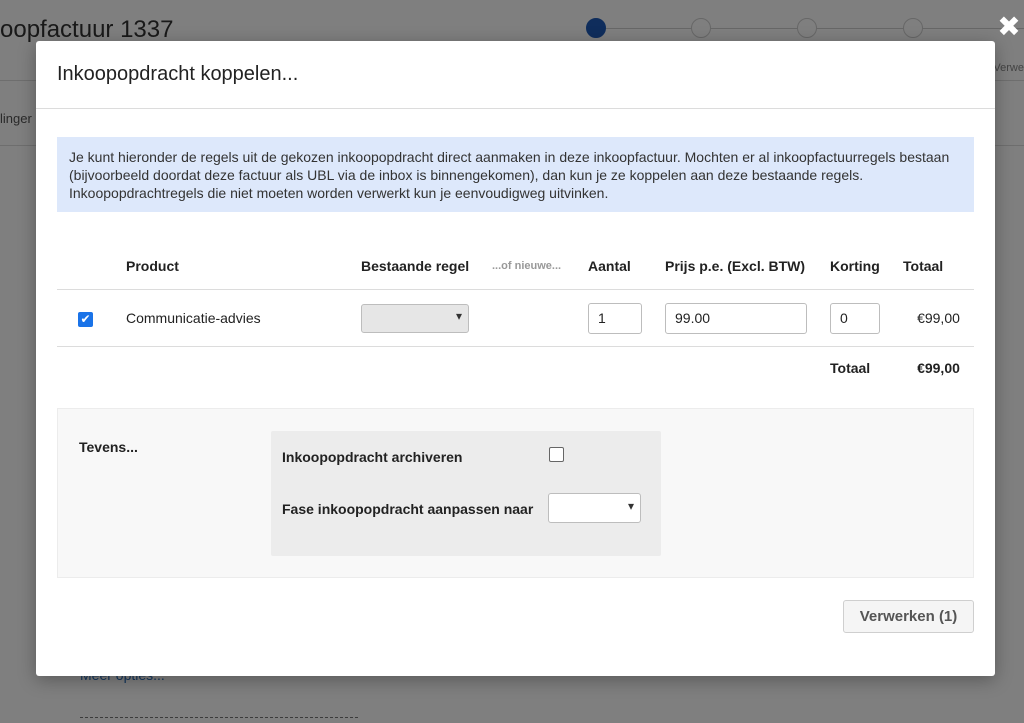 This screenshot has height=723, width=1024. What do you see at coordinates (556, 454) in the screenshot?
I see `archive-checkbox` at bounding box center [556, 454].